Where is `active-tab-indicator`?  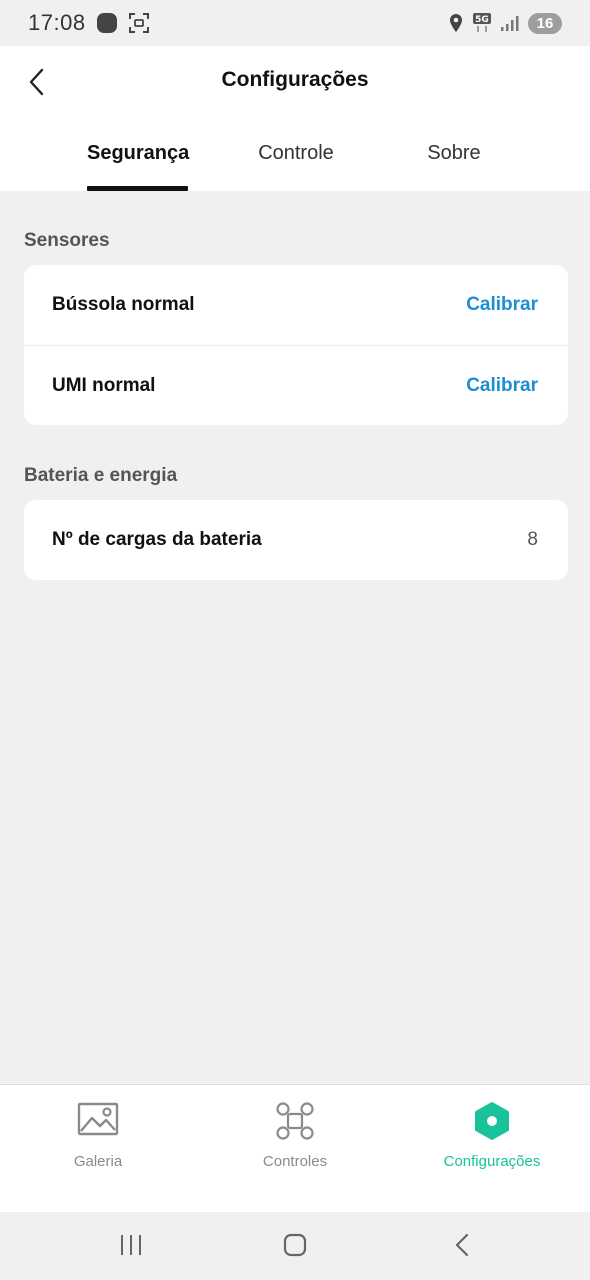
active-tab-indicator is located at coordinates (137, 188).